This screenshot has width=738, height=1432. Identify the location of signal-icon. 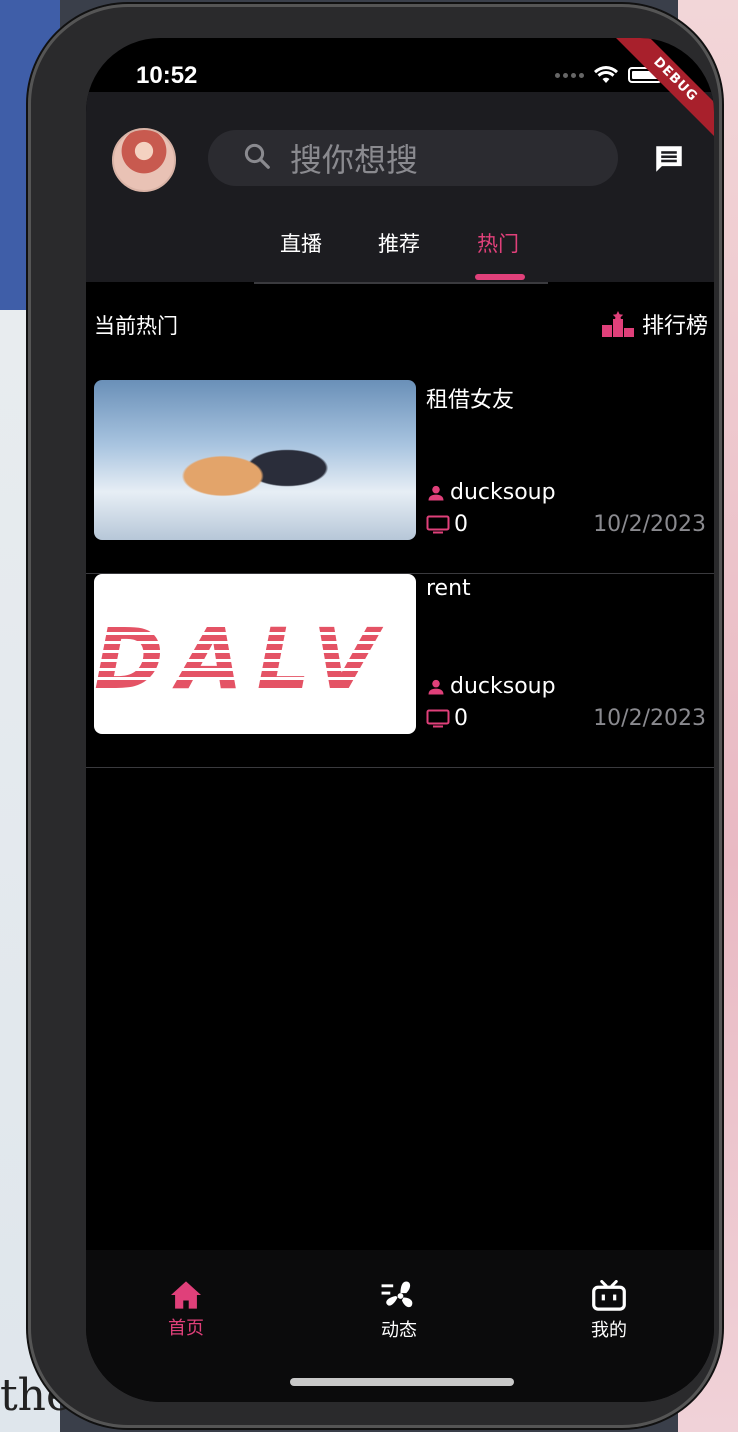
(569, 75).